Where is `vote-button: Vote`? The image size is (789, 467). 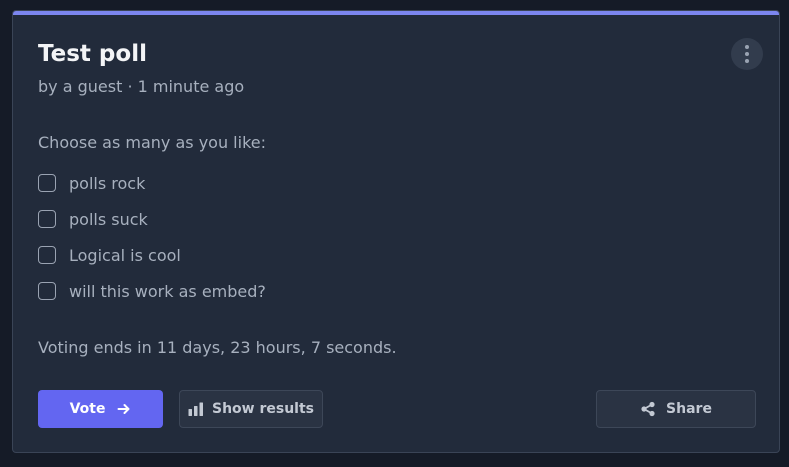 vote-button: Vote is located at coordinates (100, 409).